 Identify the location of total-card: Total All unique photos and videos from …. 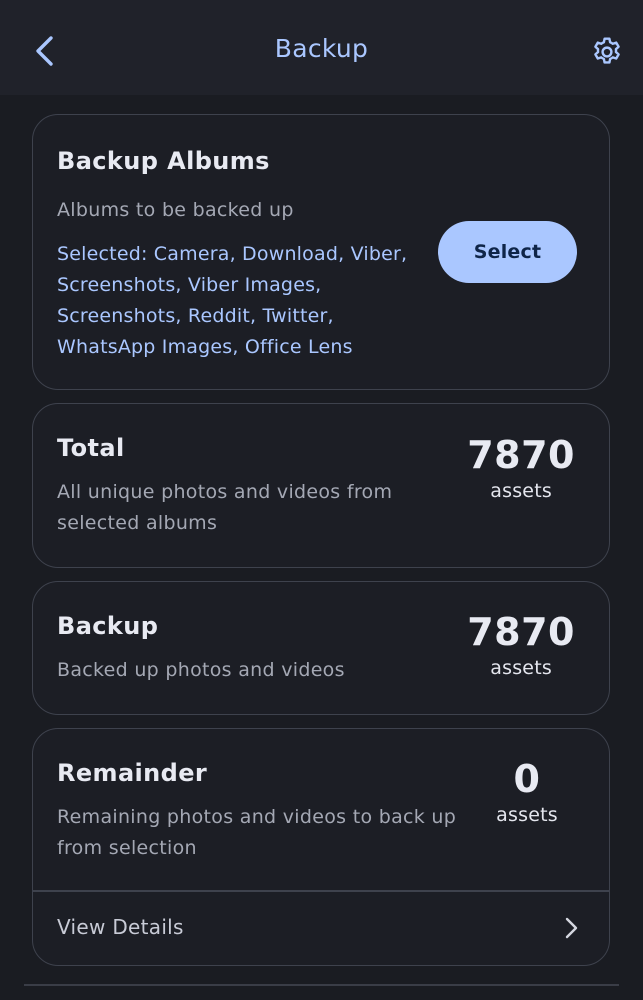
(321, 485).